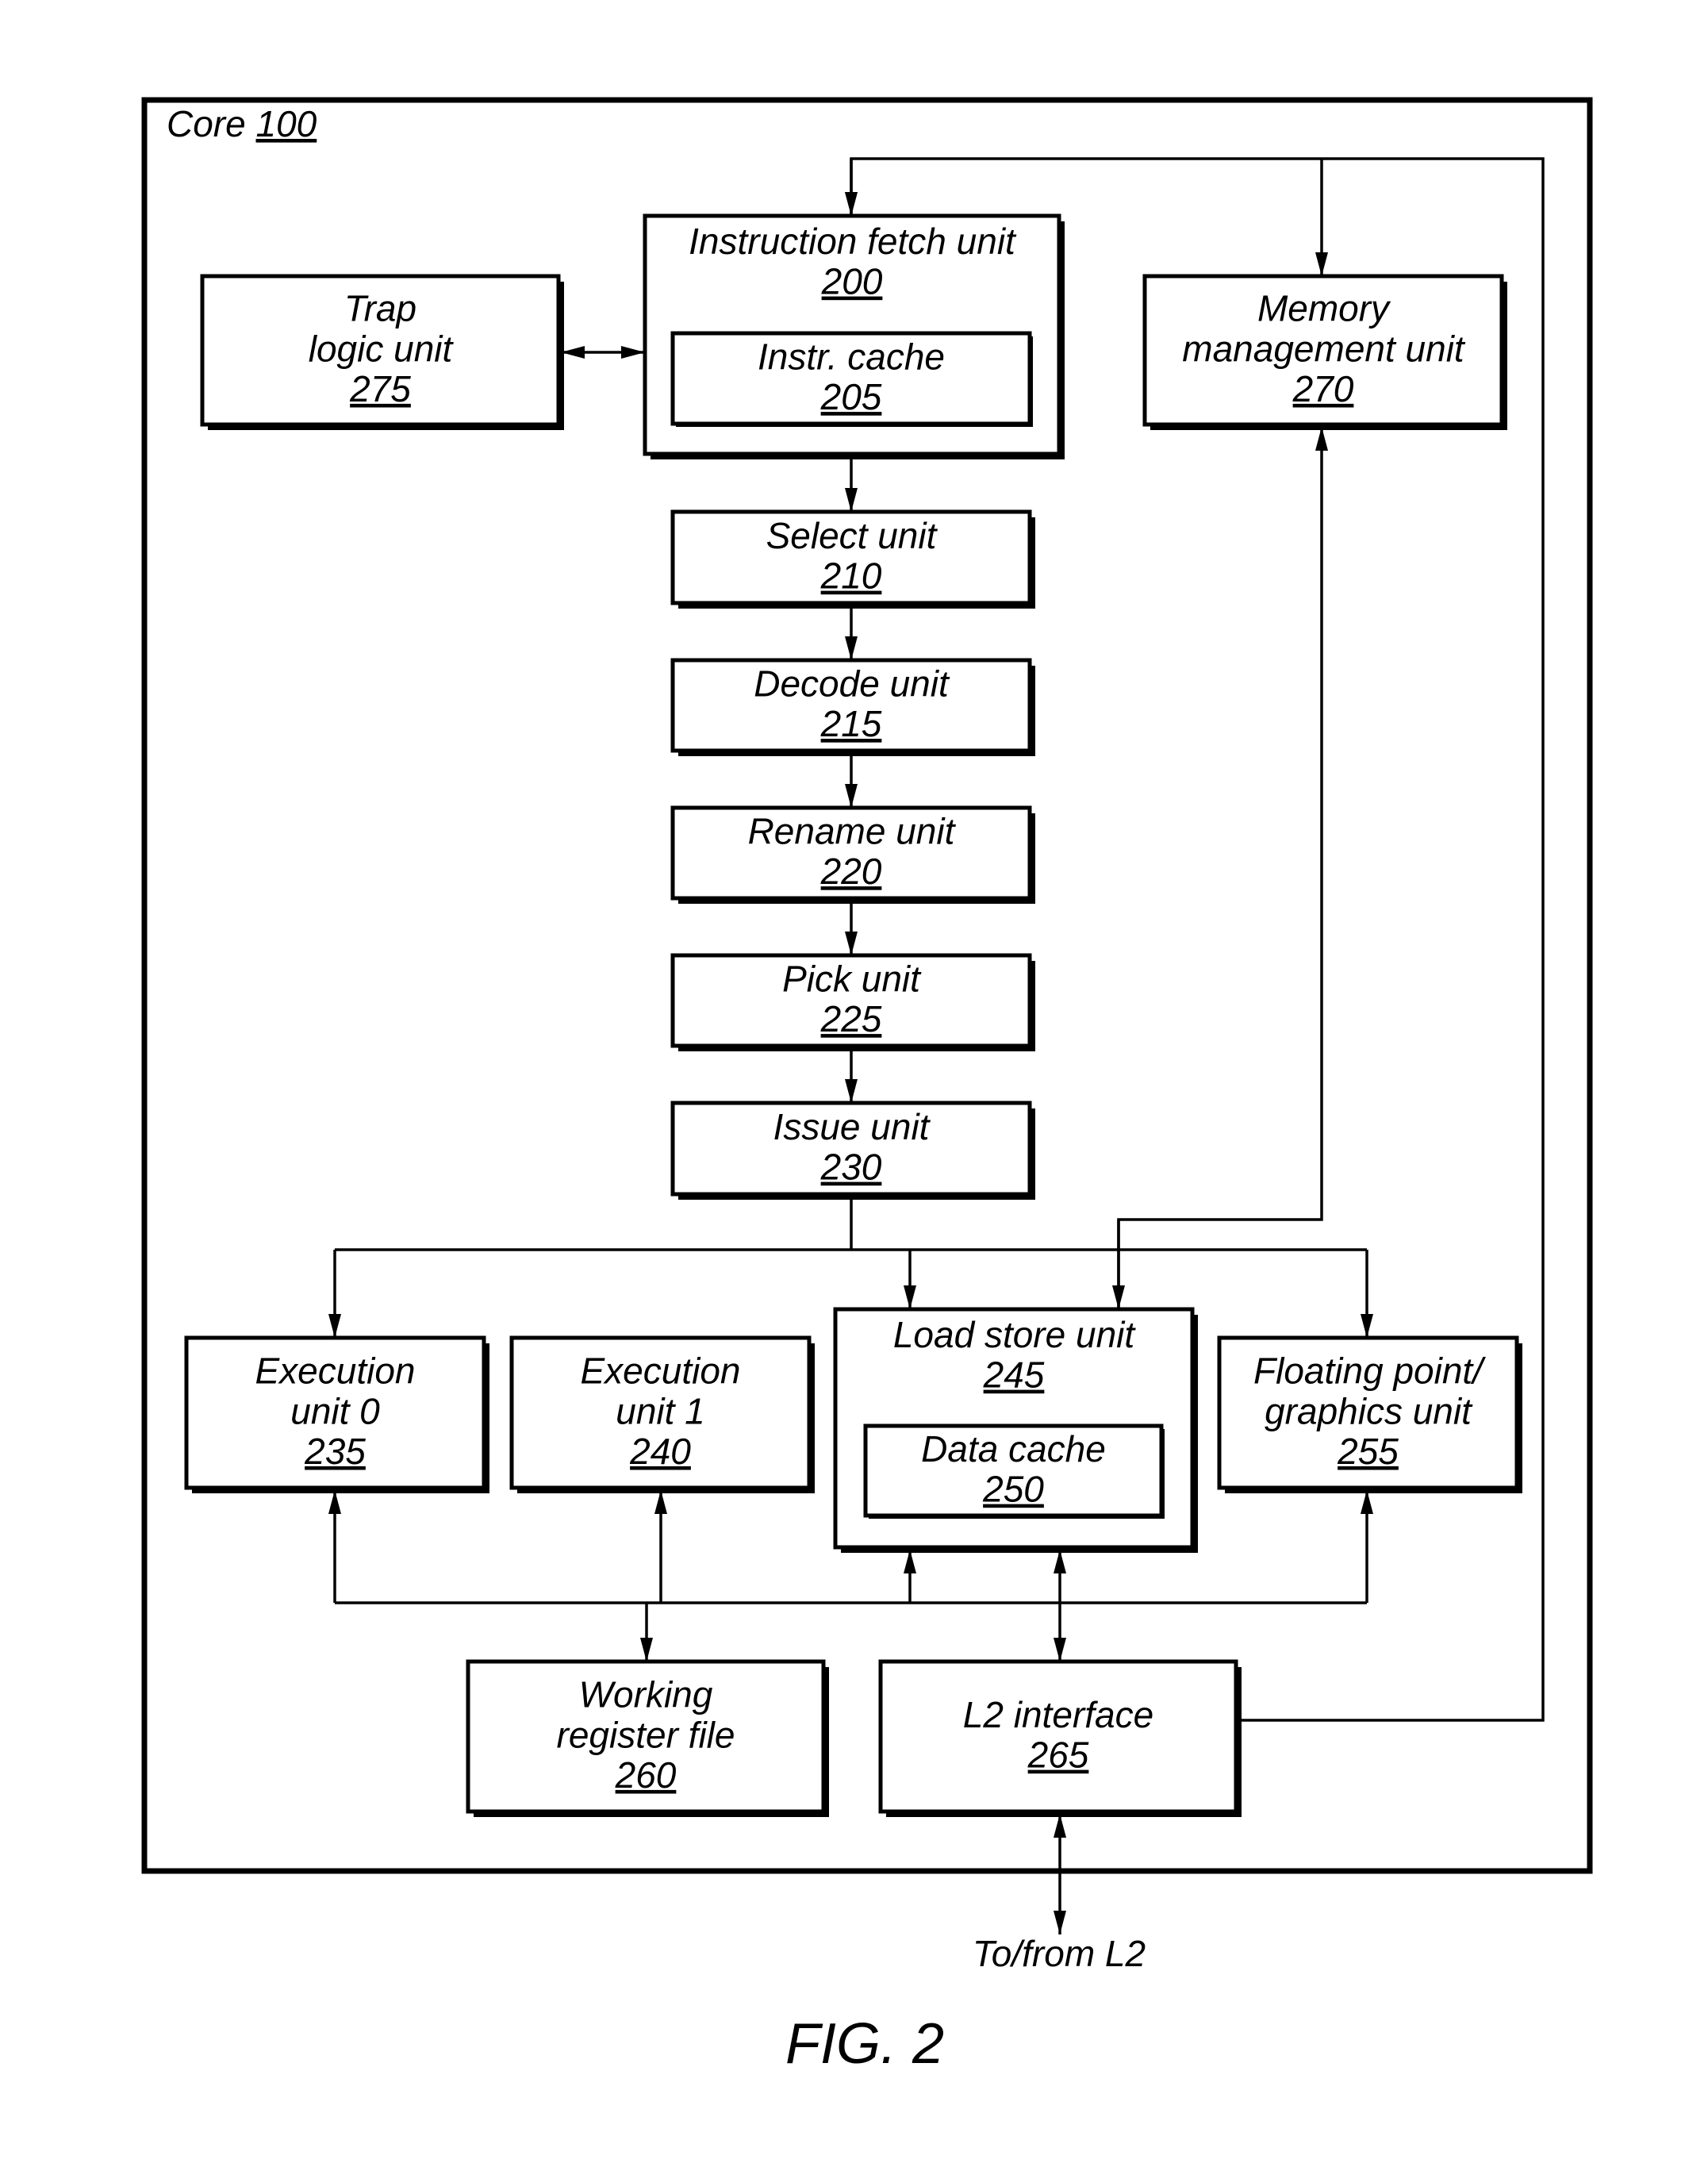 The image size is (1708, 2163). What do you see at coordinates (335, 1371) in the screenshot?
I see `exec0-label-line: Execution` at bounding box center [335, 1371].